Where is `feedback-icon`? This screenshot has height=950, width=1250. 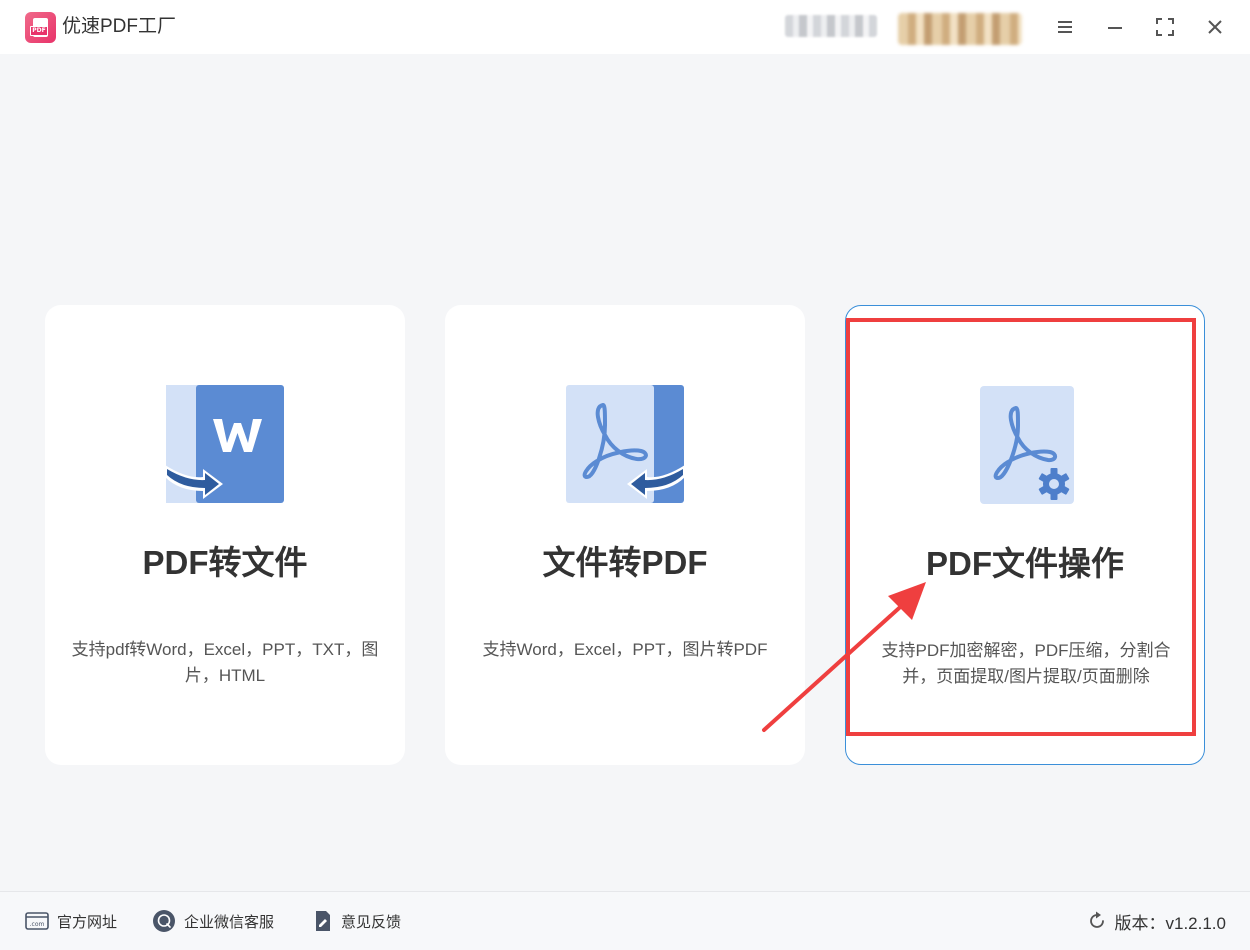
feedback-icon is located at coordinates (323, 921).